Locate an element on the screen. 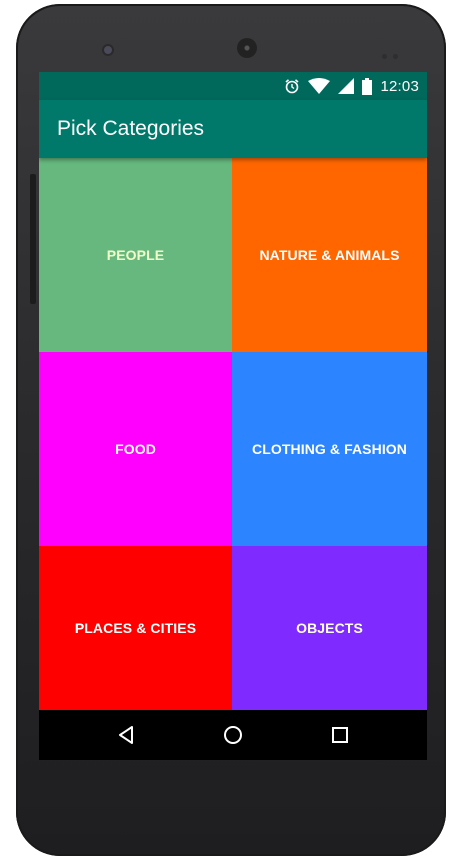 Image resolution: width=453 pixels, height=859 pixels. recent-apps-button is located at coordinates (340, 735).